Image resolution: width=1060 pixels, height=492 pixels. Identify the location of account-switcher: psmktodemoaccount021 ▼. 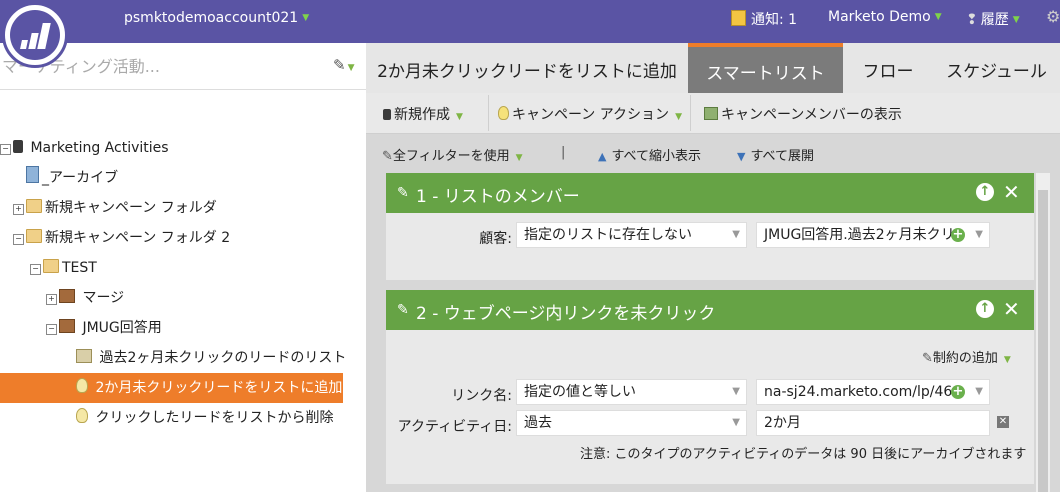
(216, 18).